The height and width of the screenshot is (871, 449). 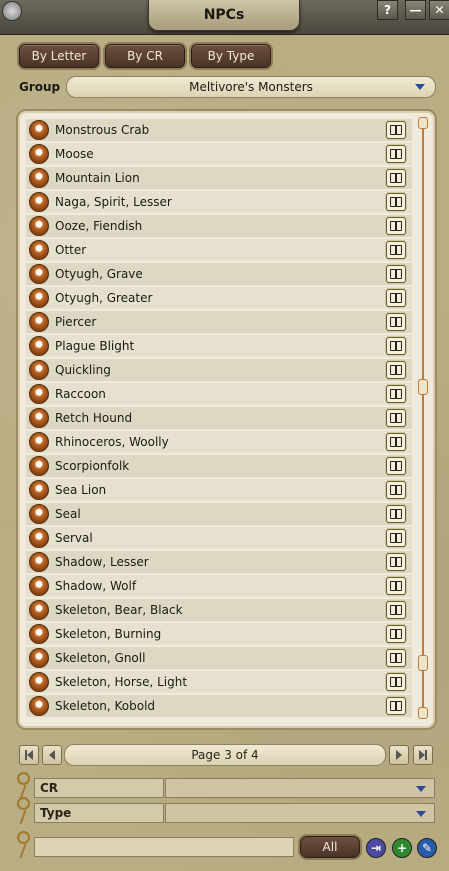 I want to click on scroll-thumb, so click(x=423, y=387).